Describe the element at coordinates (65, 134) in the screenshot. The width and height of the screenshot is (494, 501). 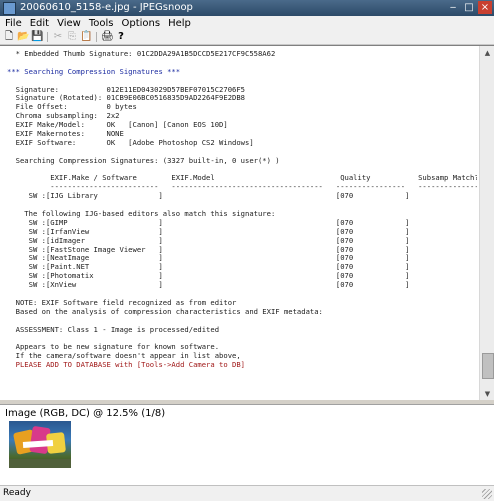
I see `report-line: EXIF Makernotes: NONE` at that location.